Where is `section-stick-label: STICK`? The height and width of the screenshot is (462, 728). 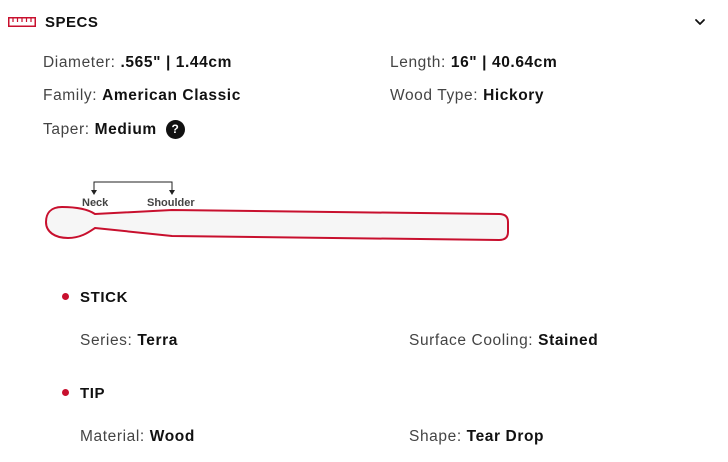
section-stick-label: STICK is located at coordinates (104, 297).